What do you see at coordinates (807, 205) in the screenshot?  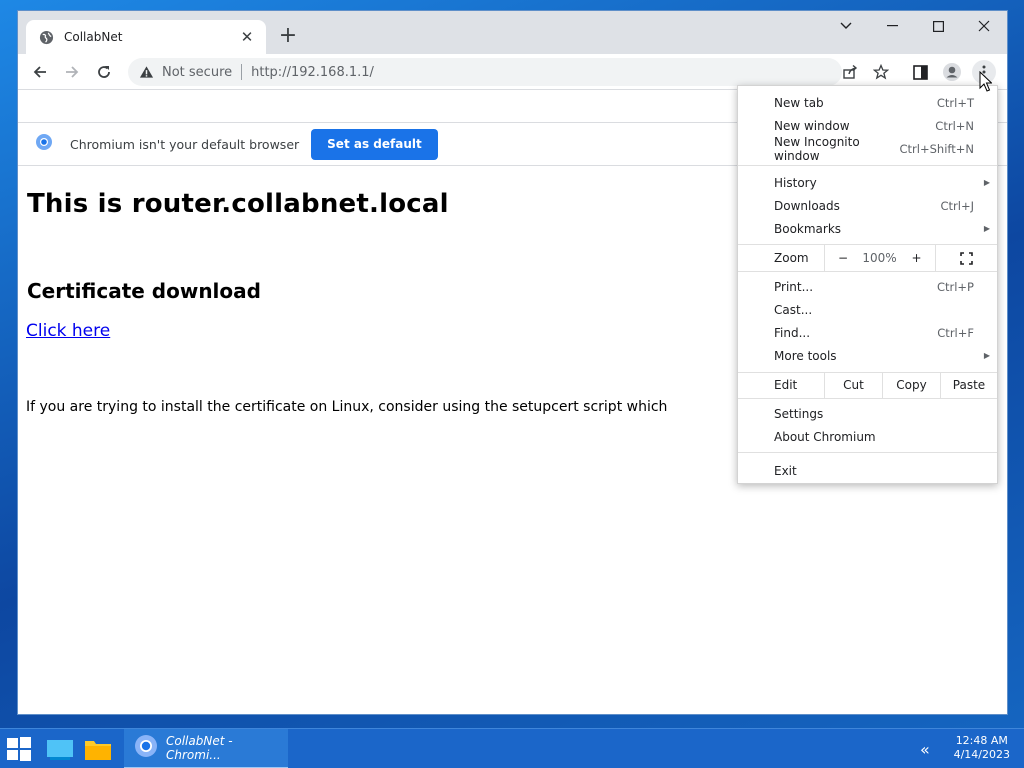 I see `menu-label: Downloads` at bounding box center [807, 205].